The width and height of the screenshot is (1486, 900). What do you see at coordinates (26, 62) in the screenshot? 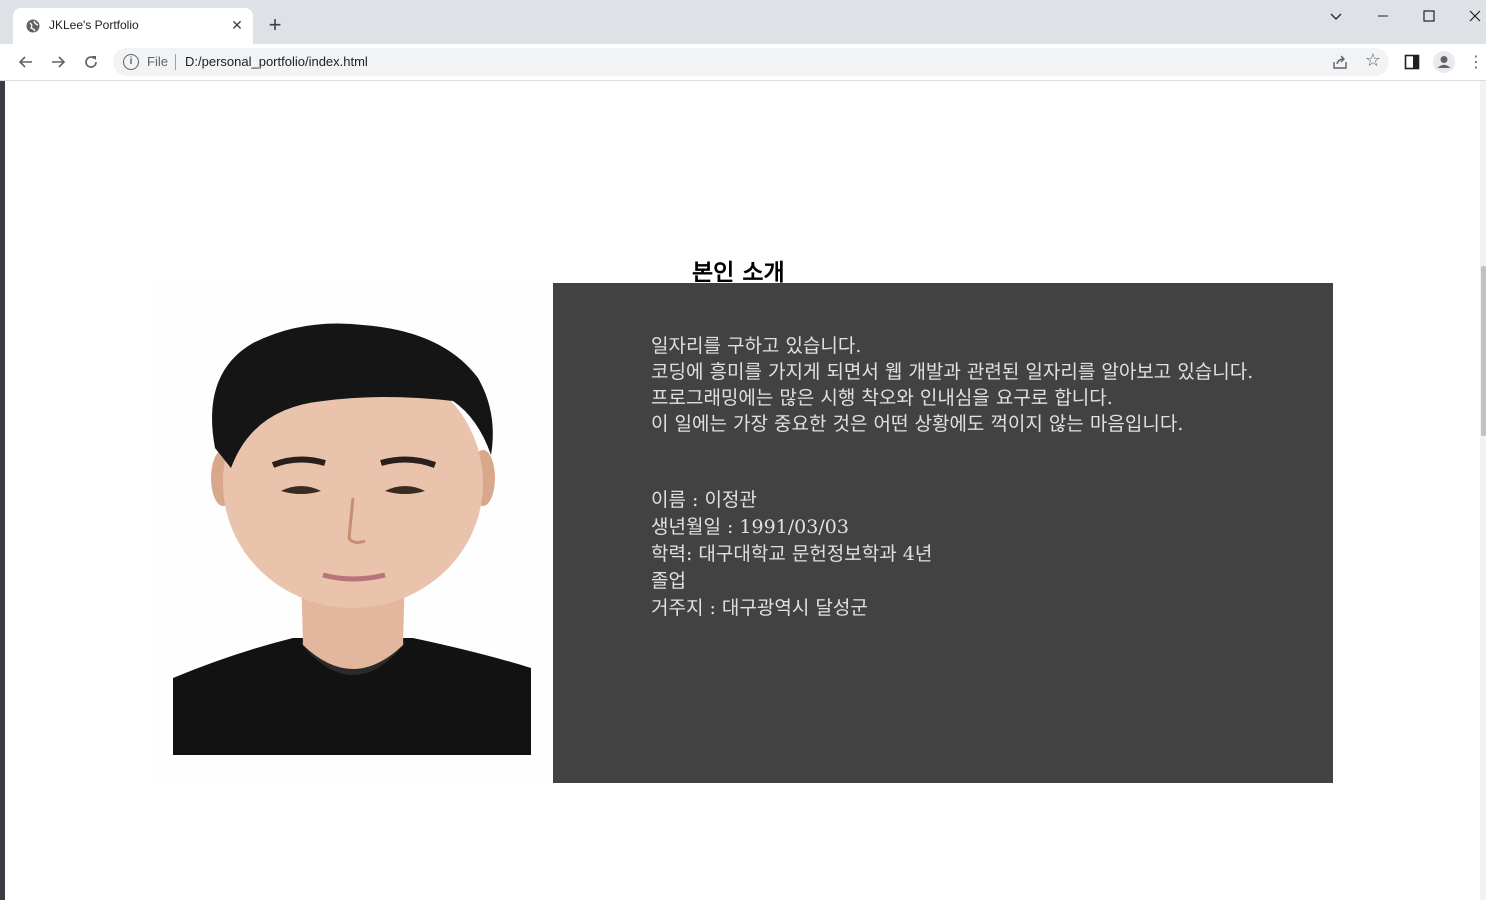
I see `back-icon` at bounding box center [26, 62].